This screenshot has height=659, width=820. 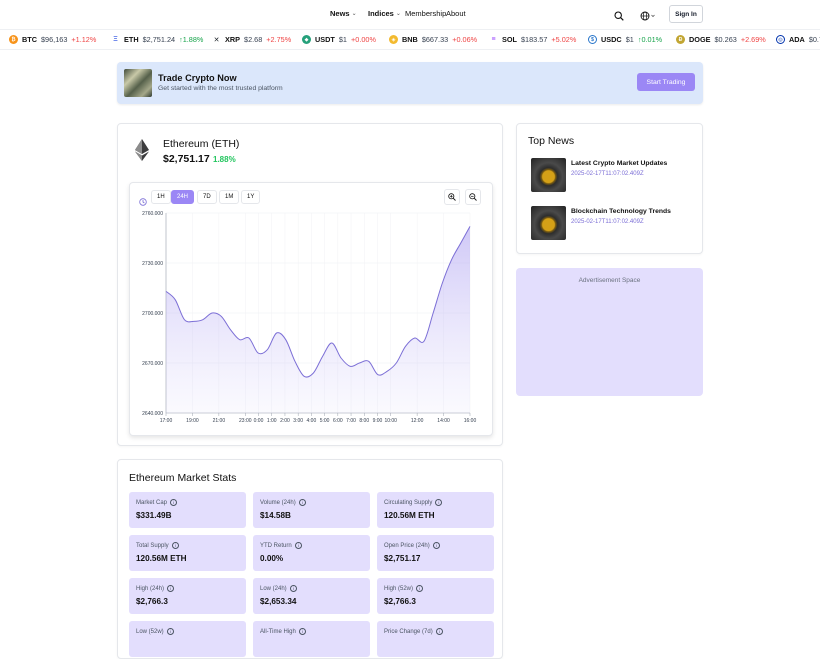 I want to click on zoom-out-button, so click(x=473, y=197).